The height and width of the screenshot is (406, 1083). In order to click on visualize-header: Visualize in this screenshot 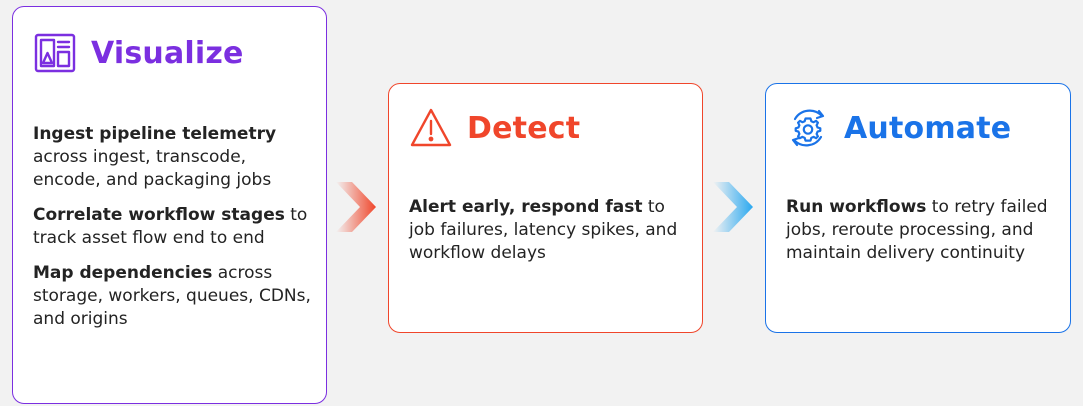, I will do `click(138, 53)`.